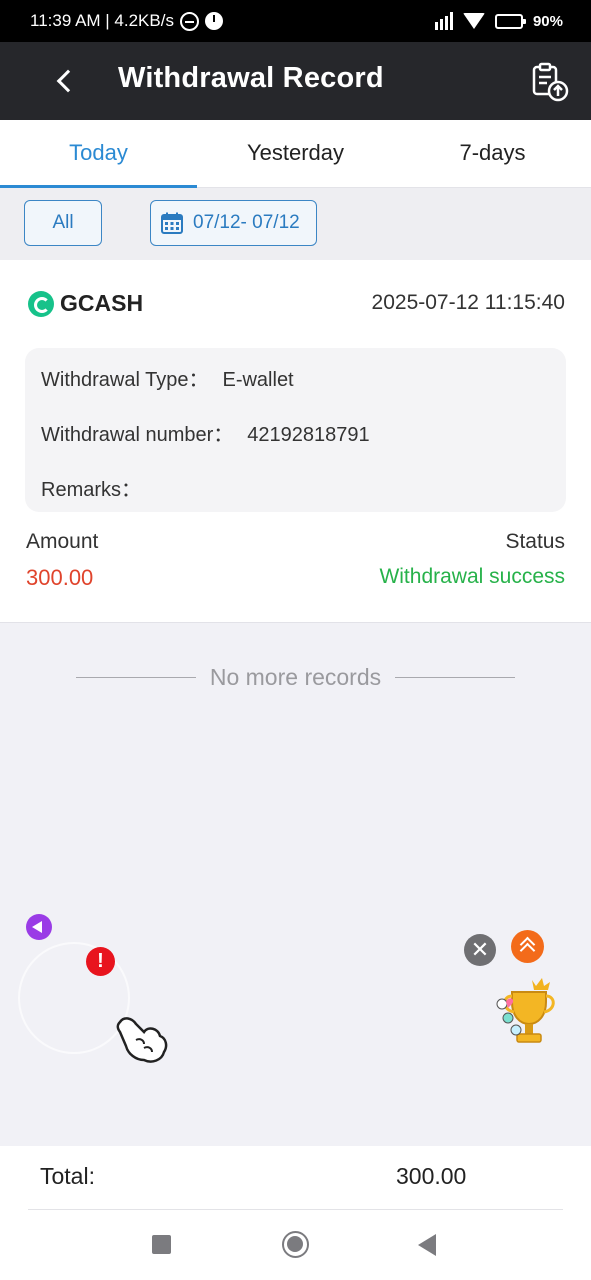 The height and width of the screenshot is (1280, 591). I want to click on alert-icon: !, so click(100, 961).